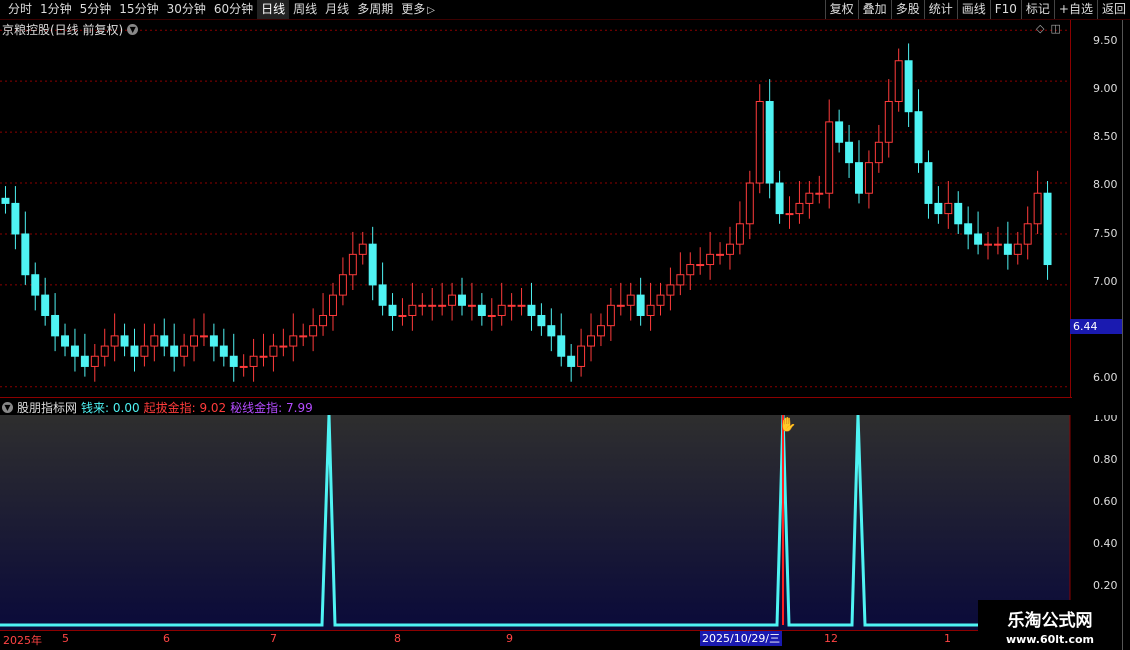 The image size is (1130, 650). What do you see at coordinates (1050, 639) in the screenshot?
I see `watermark-url: www.60lt.com` at bounding box center [1050, 639].